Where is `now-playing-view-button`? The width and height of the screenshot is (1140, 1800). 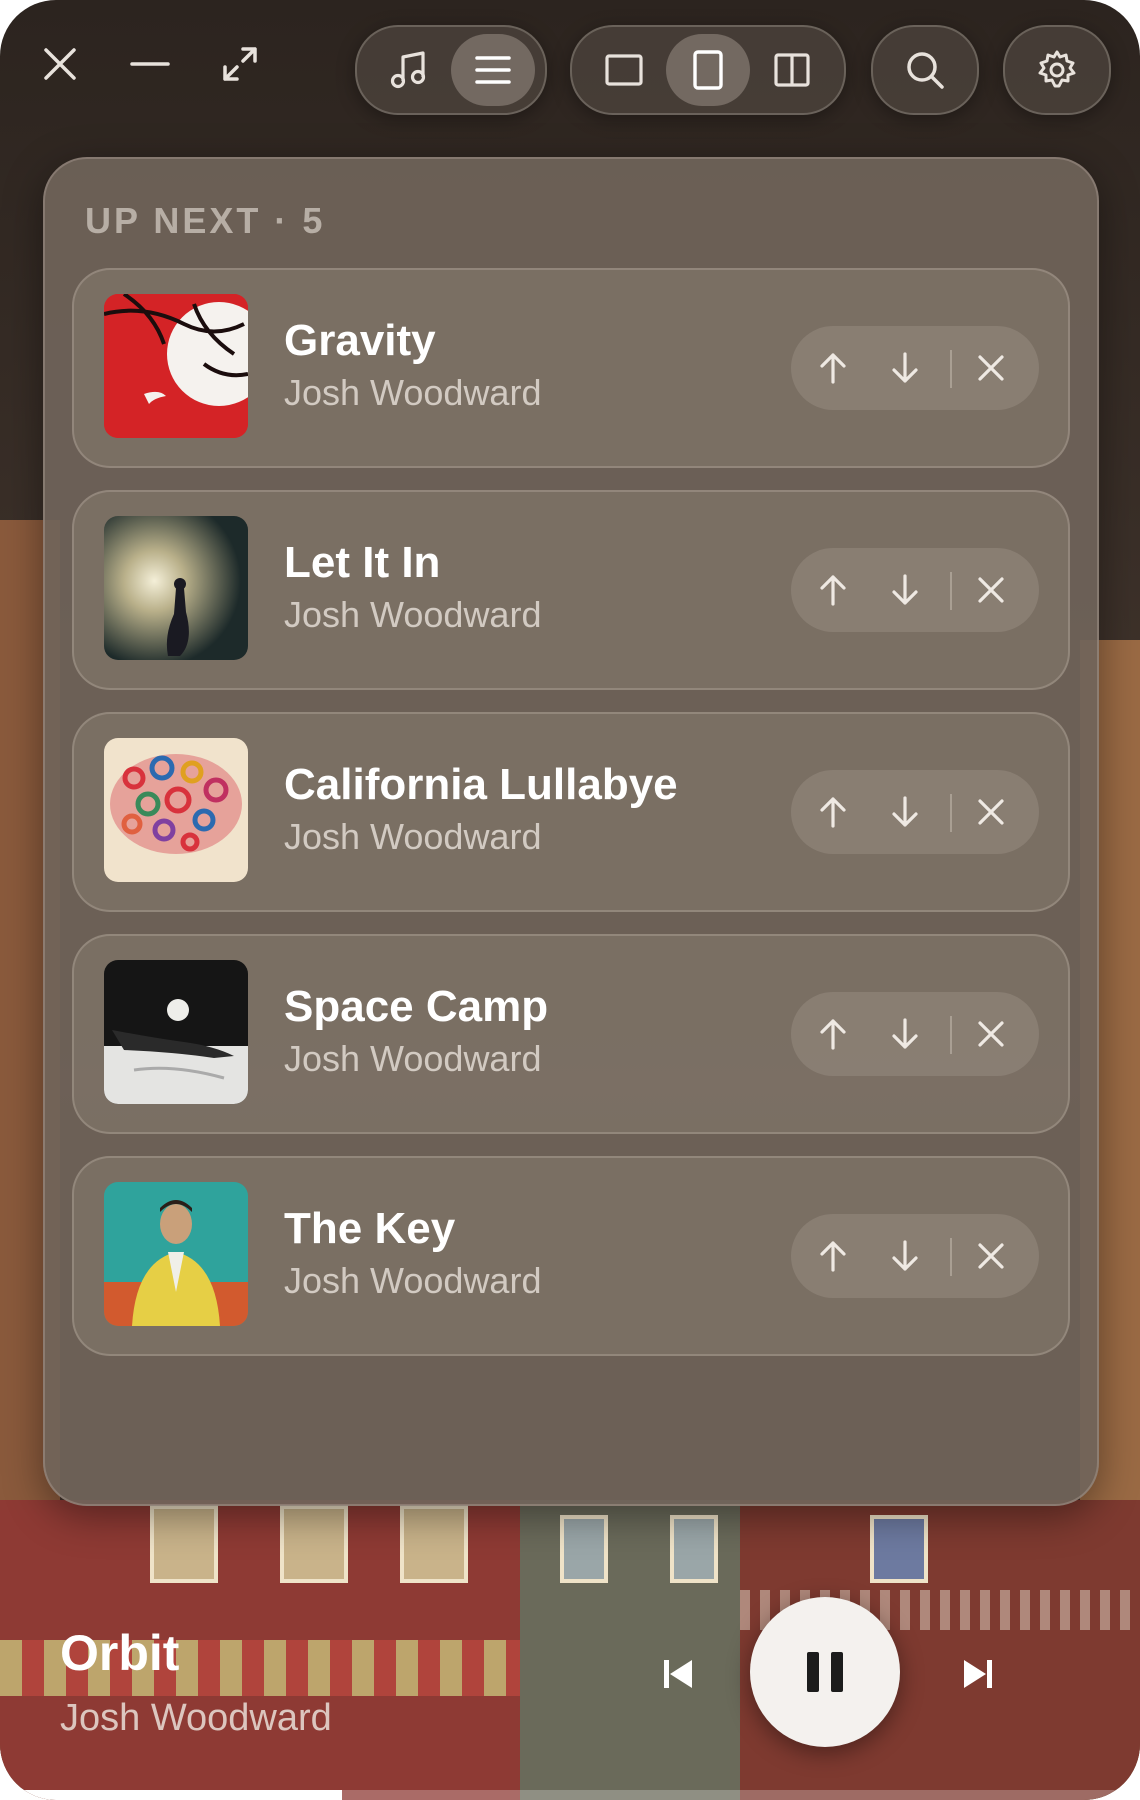
now-playing-view-button is located at coordinates (409, 70).